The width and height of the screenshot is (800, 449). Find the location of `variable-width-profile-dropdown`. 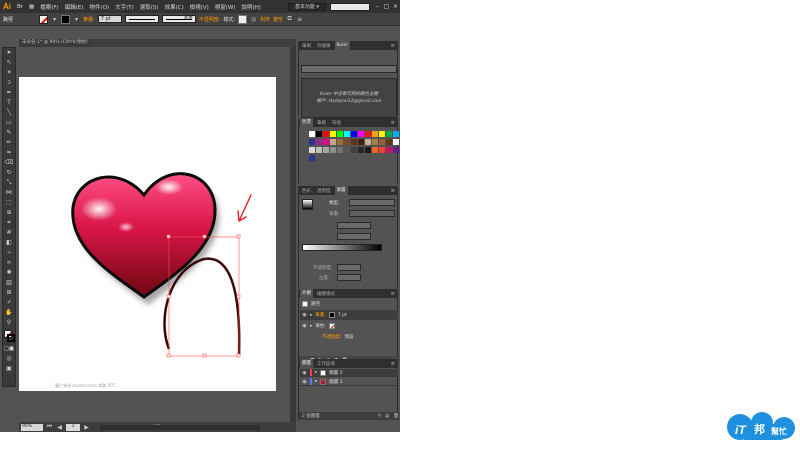

variable-width-profile-dropdown is located at coordinates (141, 19).